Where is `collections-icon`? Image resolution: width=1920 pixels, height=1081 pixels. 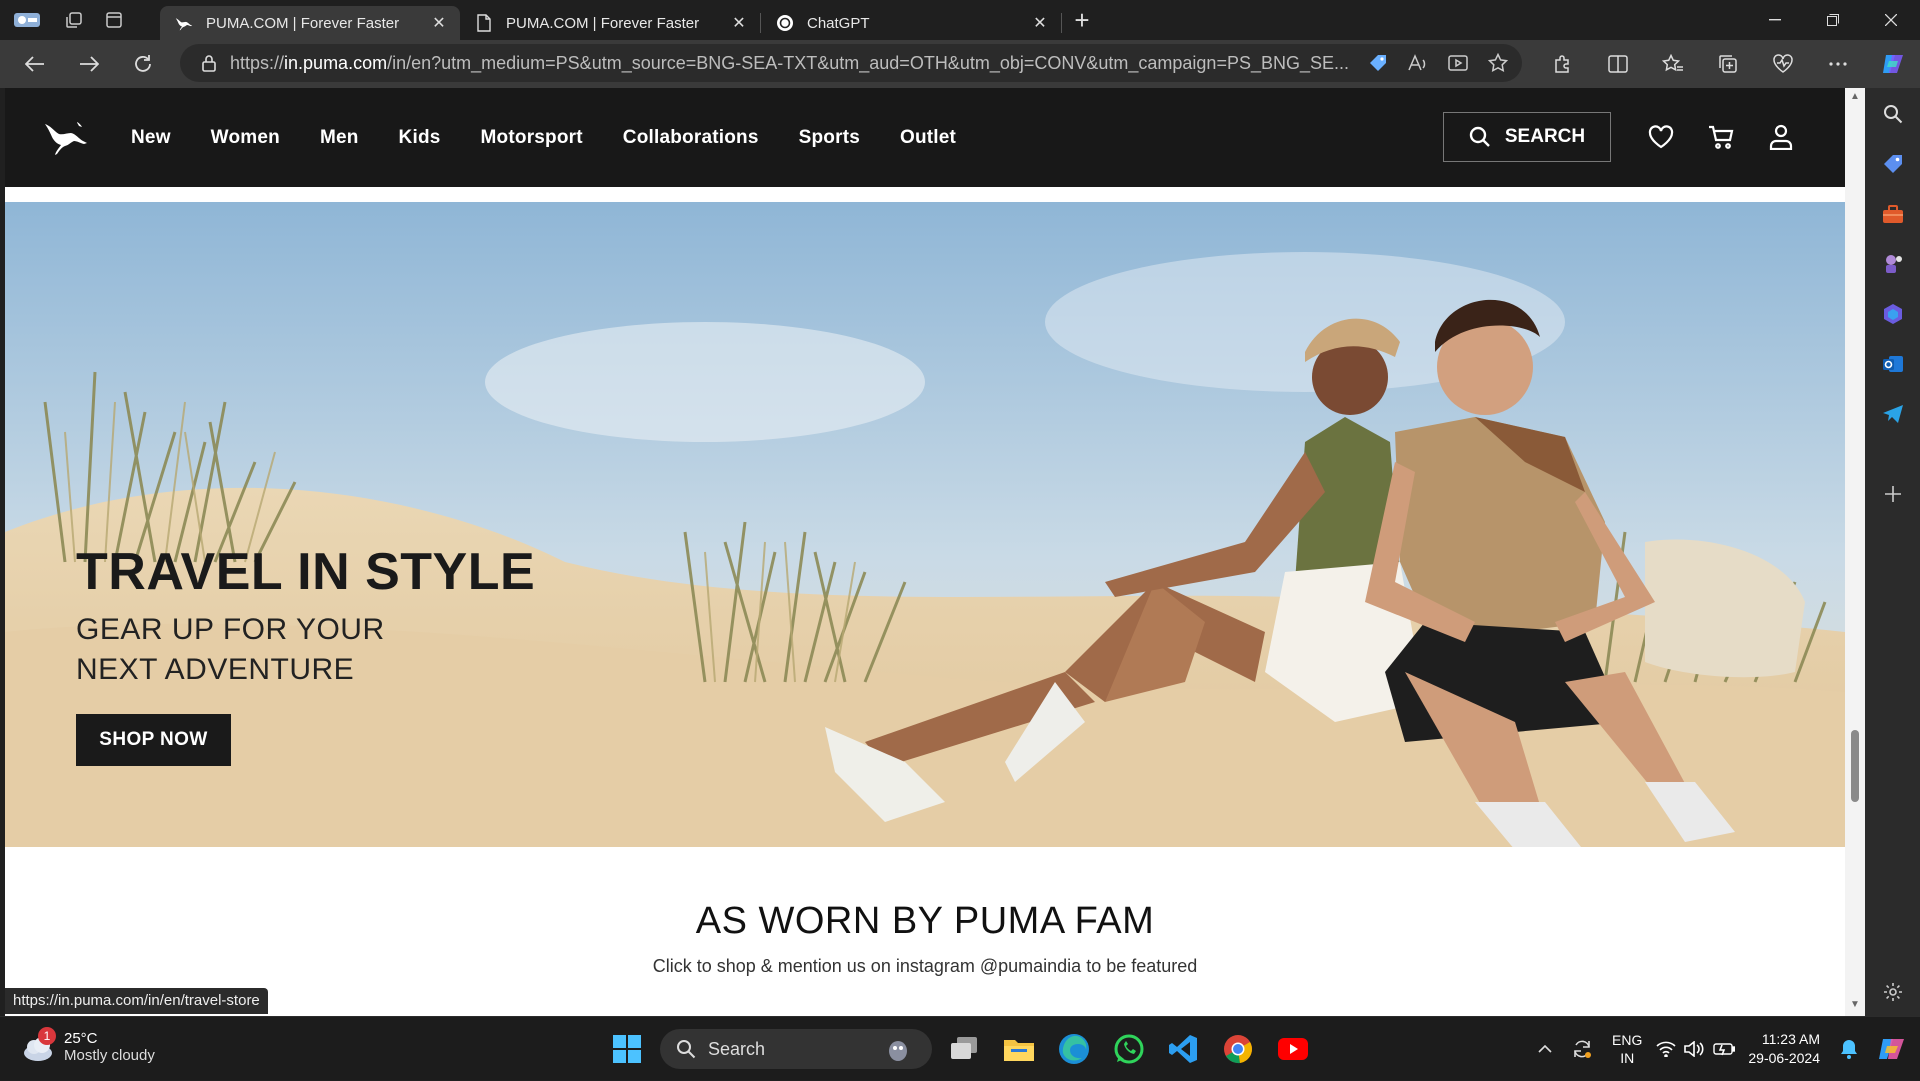
collections-icon is located at coordinates (1727, 64).